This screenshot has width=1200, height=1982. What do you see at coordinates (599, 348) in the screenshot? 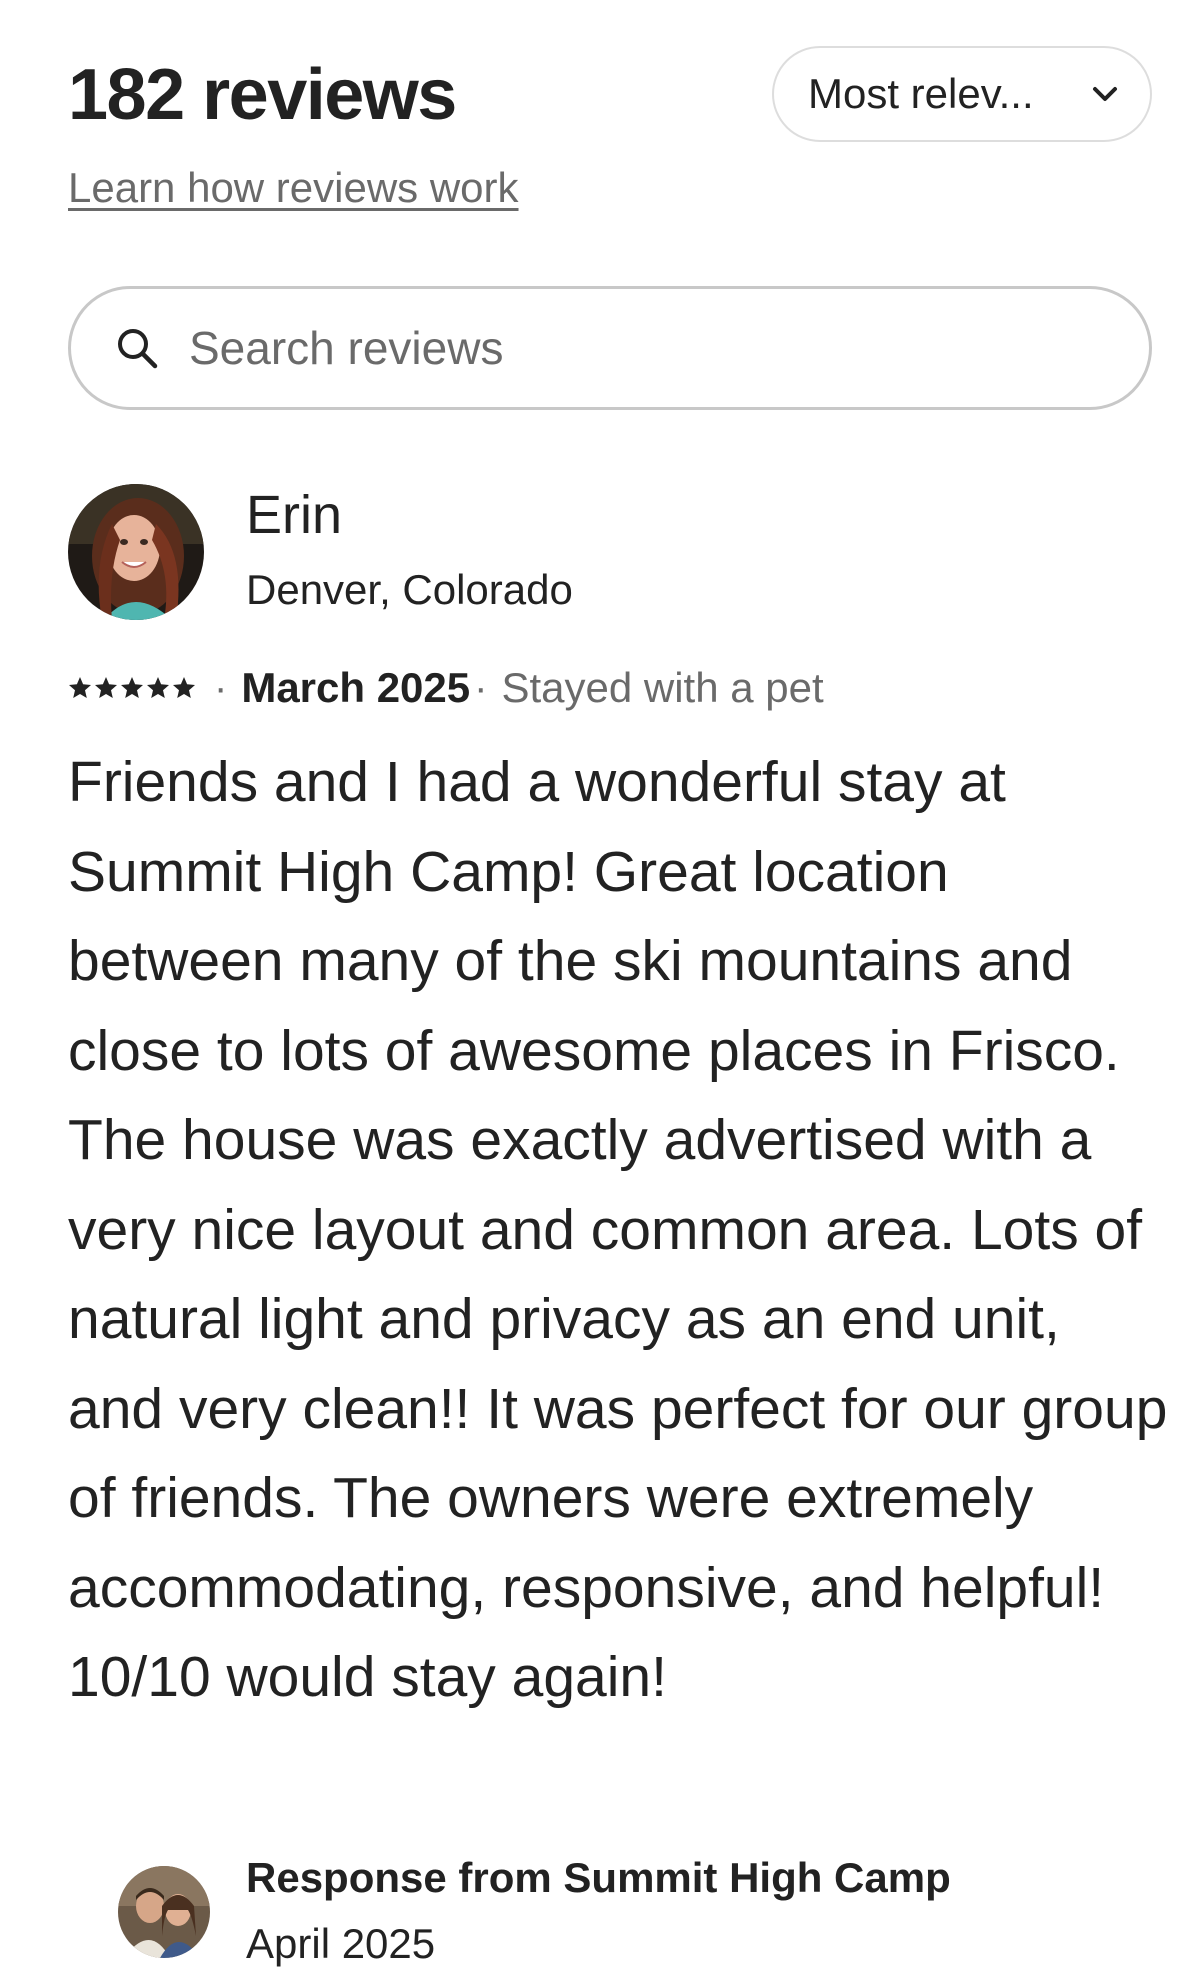
I see `search-input` at bounding box center [599, 348].